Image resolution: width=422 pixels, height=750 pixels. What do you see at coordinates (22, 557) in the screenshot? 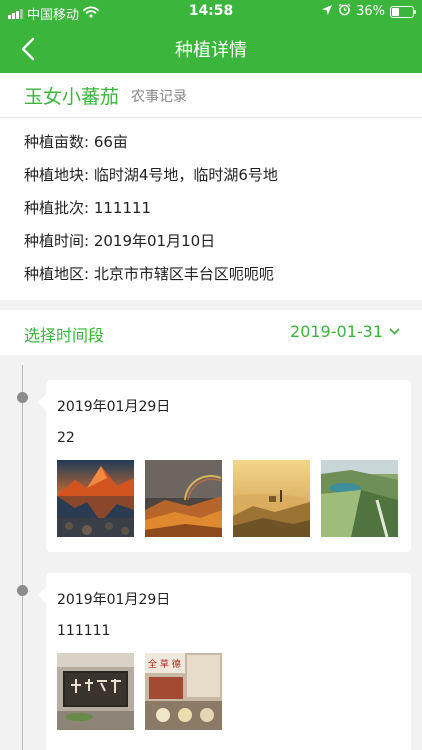
I see `timeline-line` at bounding box center [22, 557].